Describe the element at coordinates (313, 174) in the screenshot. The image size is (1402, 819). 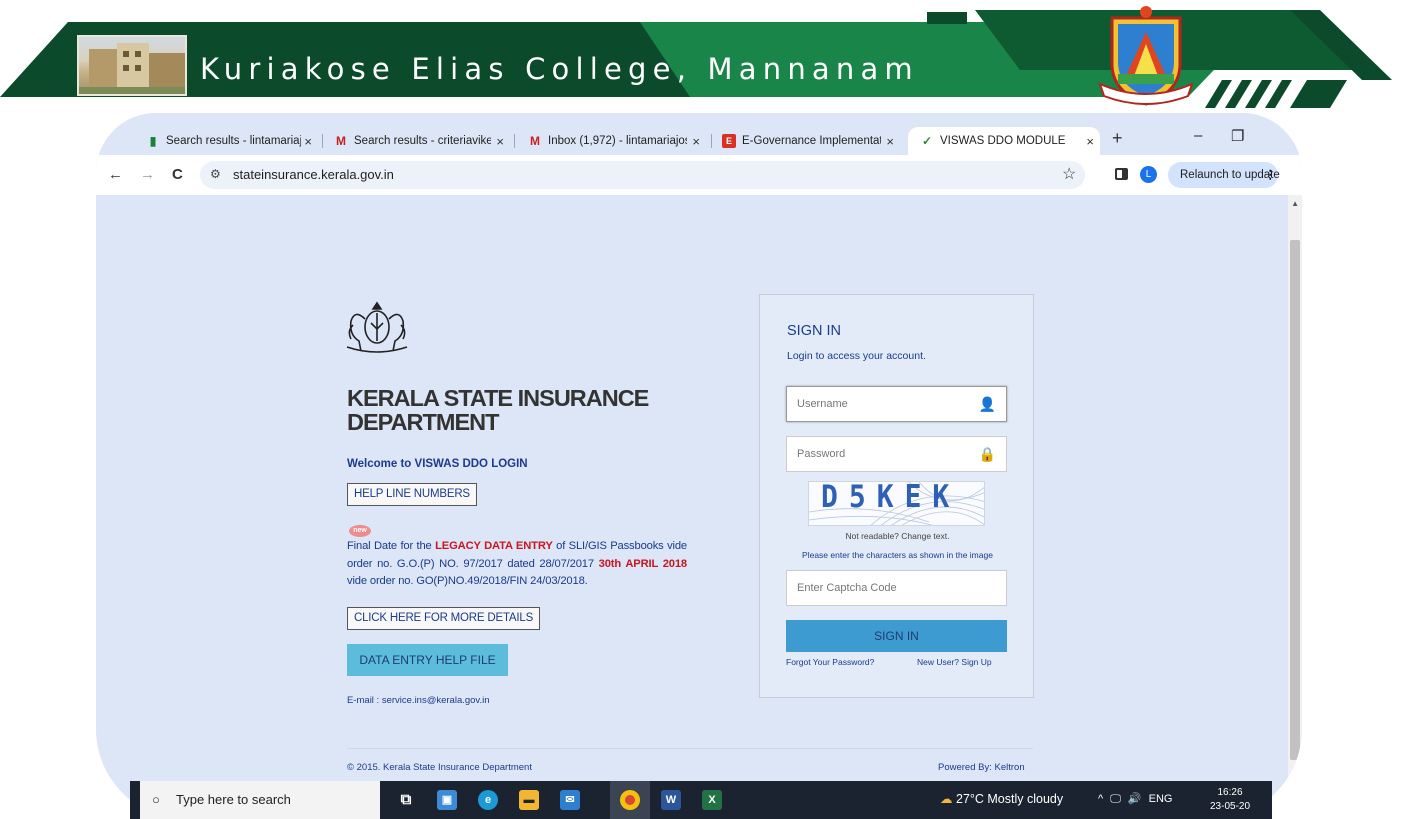
I see `url-text: stateinsurance.kerala.gov.in` at that location.